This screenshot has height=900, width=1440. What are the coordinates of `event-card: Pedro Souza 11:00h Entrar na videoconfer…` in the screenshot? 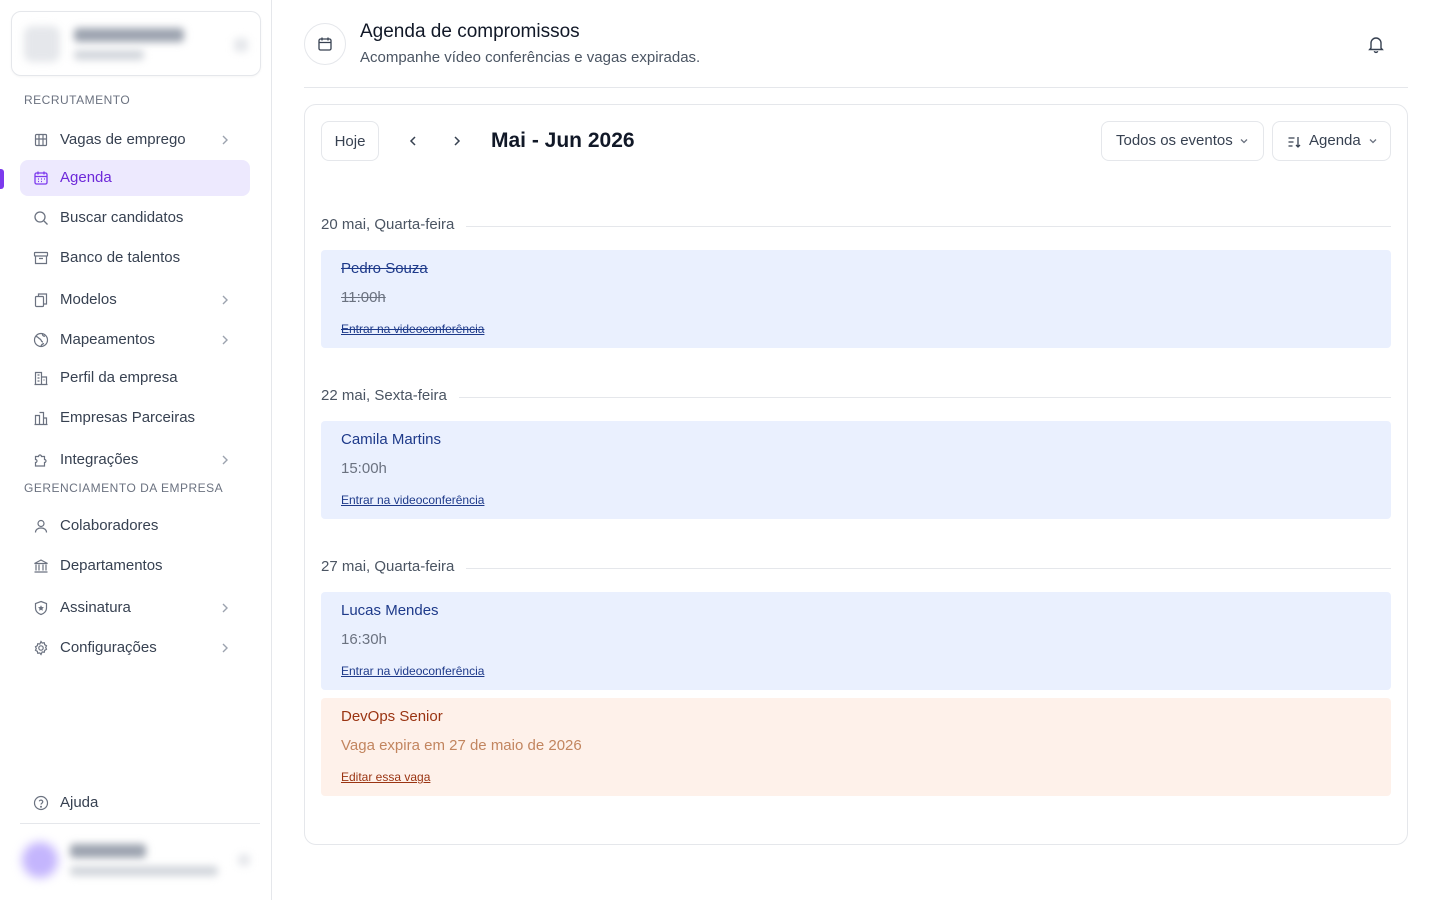 It's located at (856, 299).